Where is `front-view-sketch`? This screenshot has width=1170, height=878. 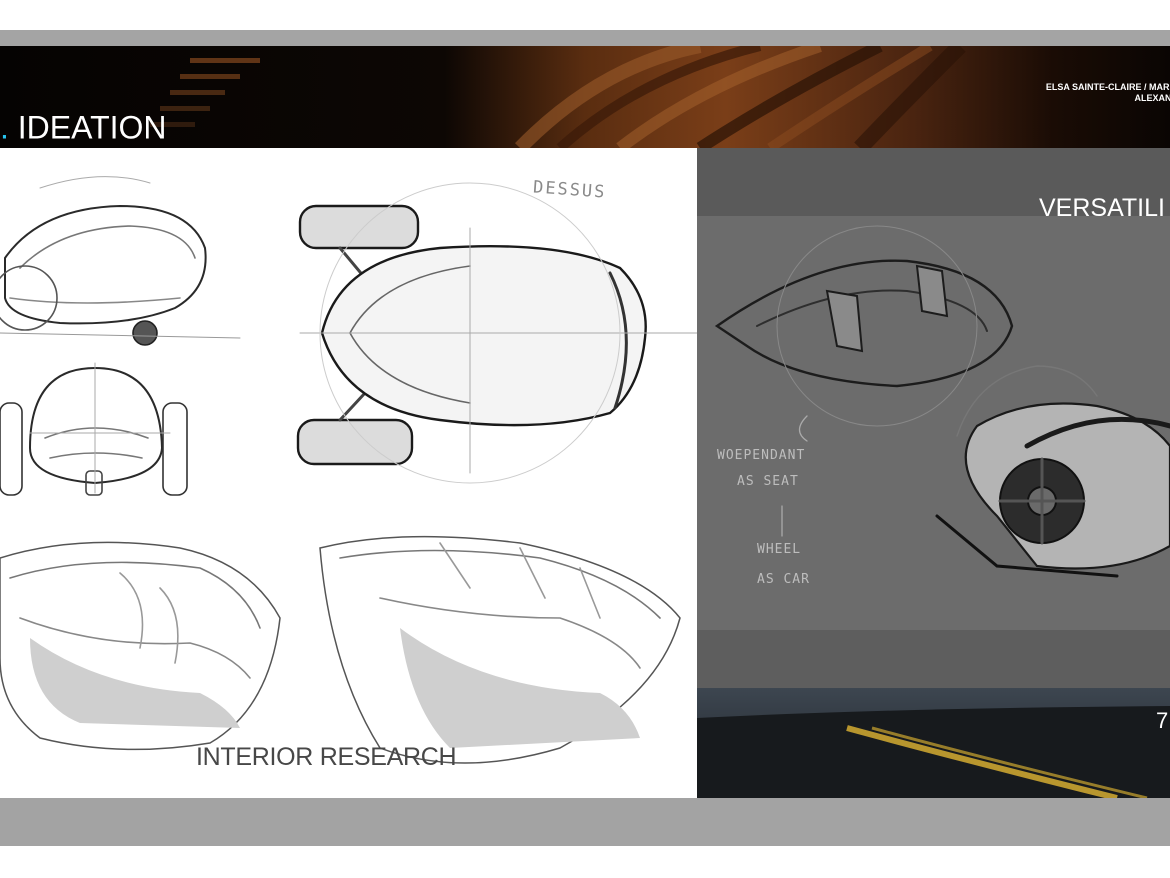
front-view-sketch is located at coordinates (94, 429).